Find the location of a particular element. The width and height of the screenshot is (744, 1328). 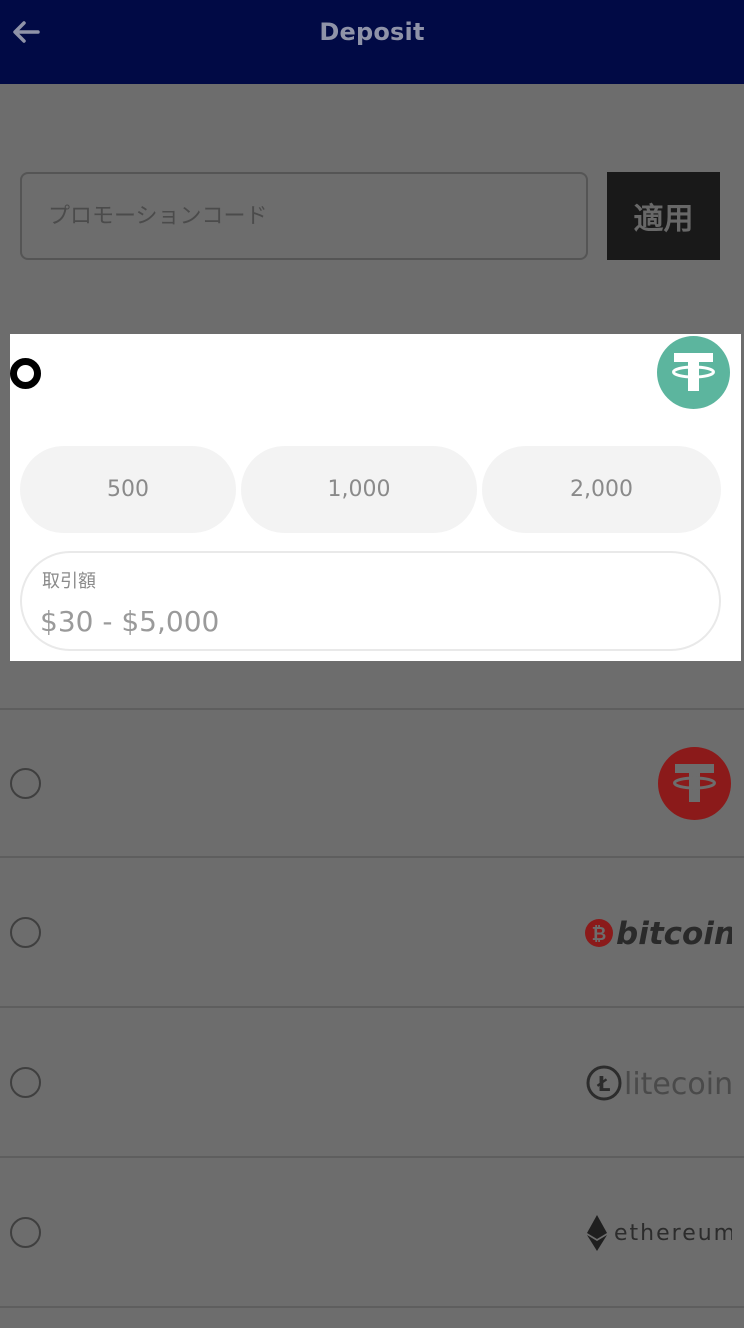

apply-button: 適用 is located at coordinates (663, 216).